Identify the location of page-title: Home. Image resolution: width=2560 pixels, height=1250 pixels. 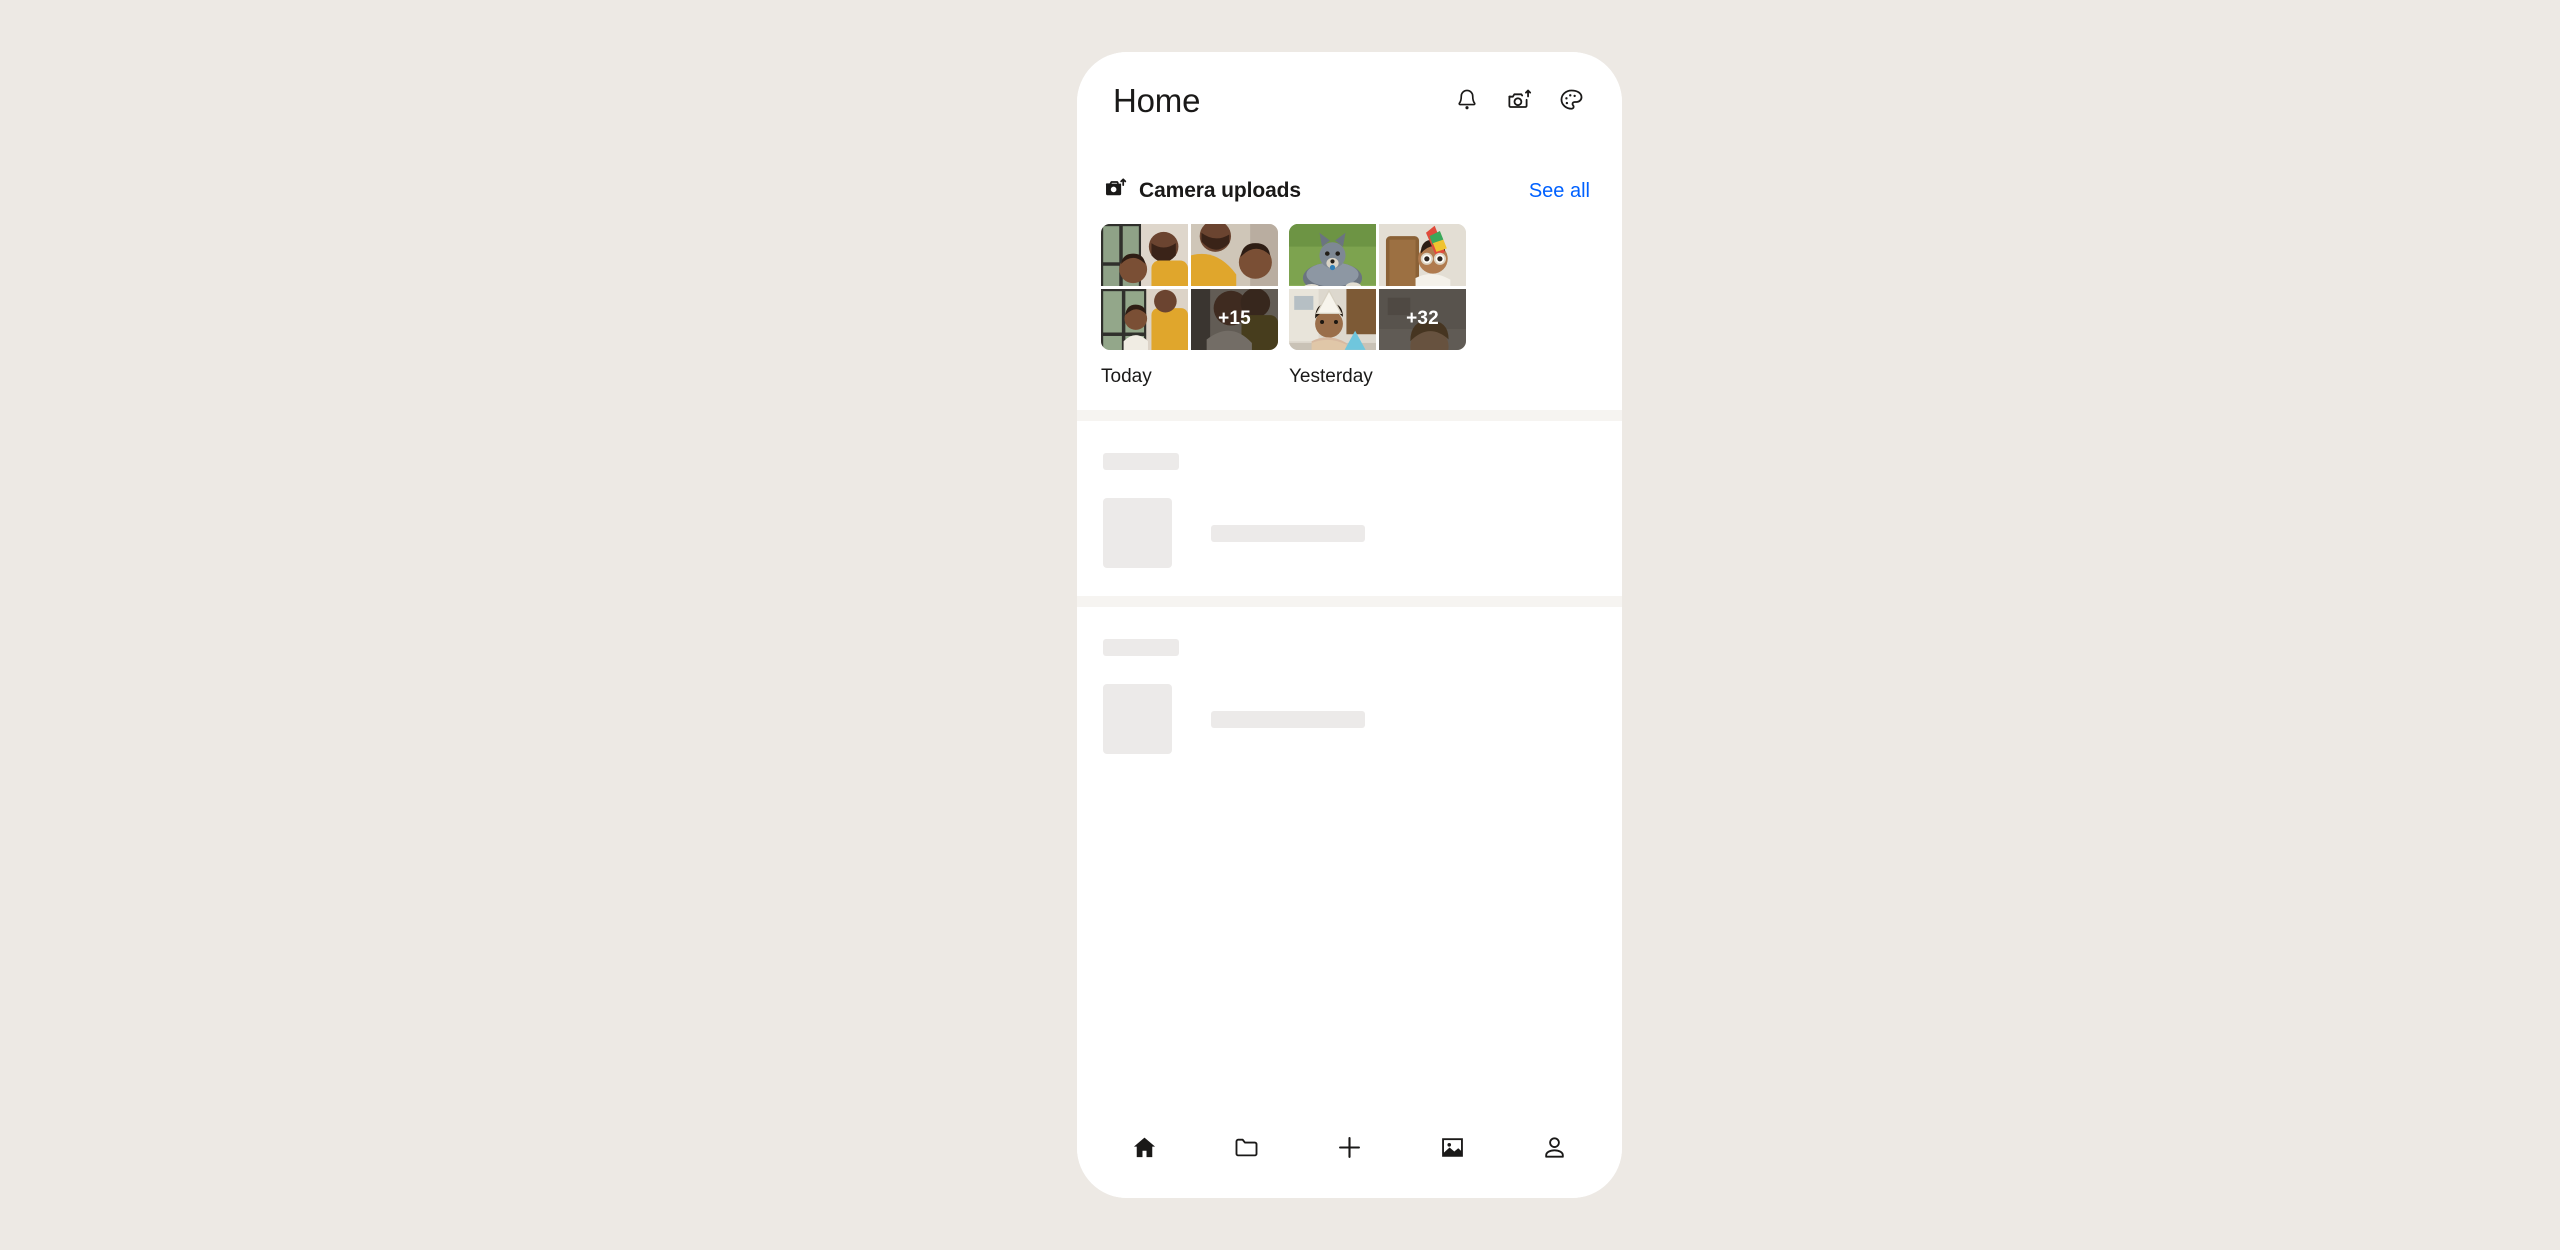
(1157, 100).